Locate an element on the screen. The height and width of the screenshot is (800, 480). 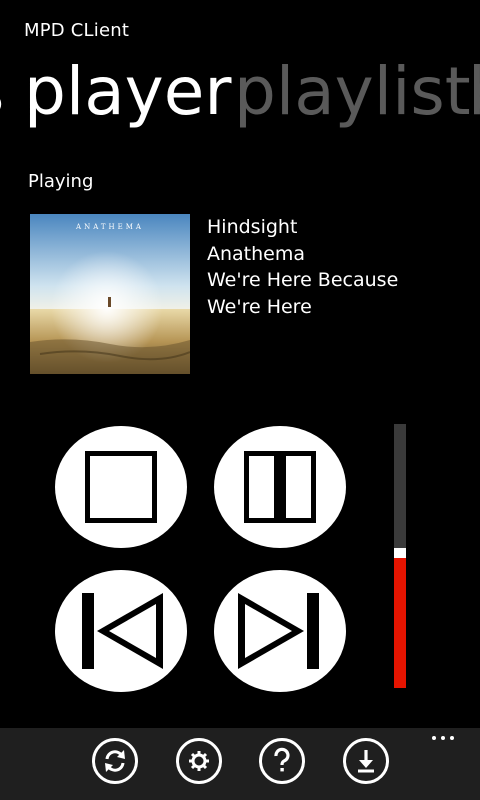
help-icon is located at coordinates (282, 759).